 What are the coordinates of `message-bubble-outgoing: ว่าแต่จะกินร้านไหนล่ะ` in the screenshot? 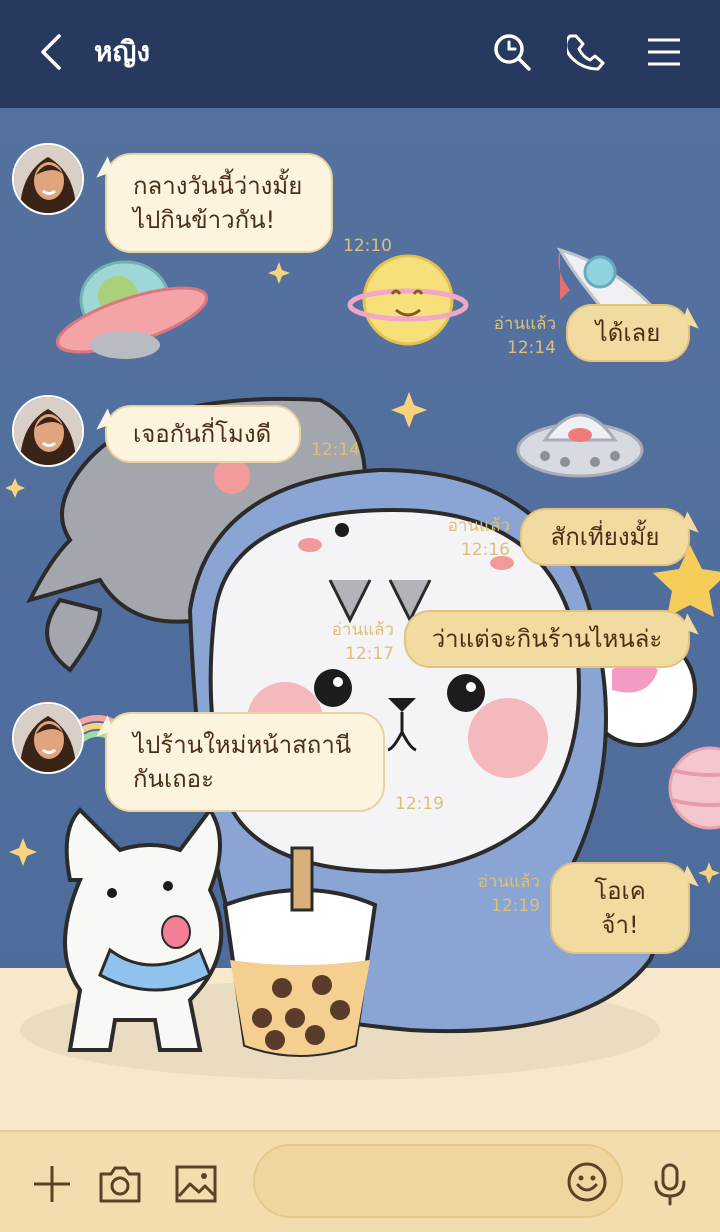 It's located at (547, 639).